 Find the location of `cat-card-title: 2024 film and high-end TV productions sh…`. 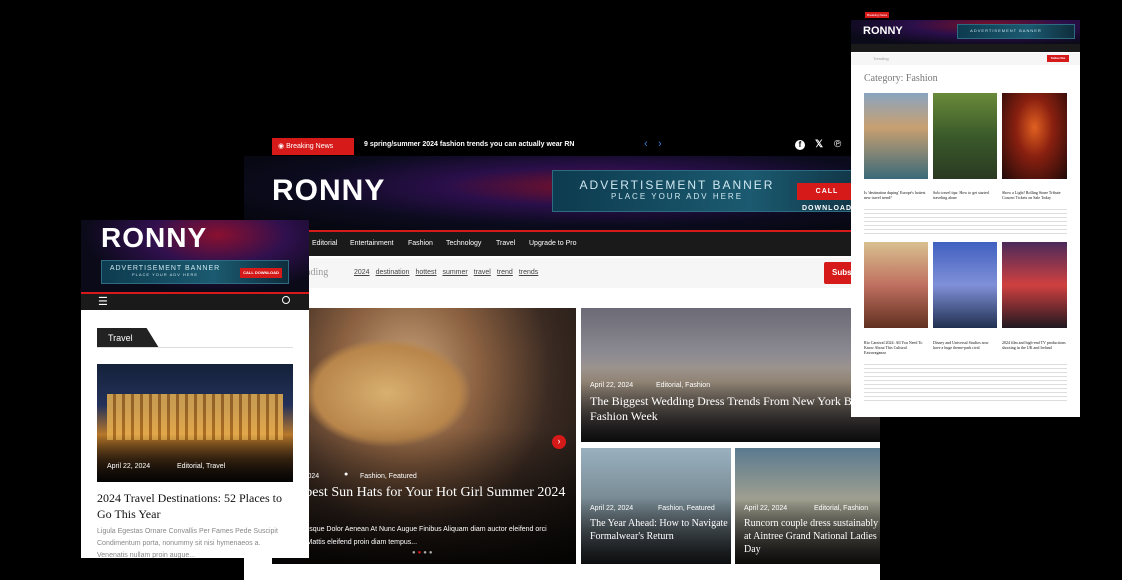

cat-card-title: 2024 film and high-end TV productions sh… is located at coordinates (1034, 345).